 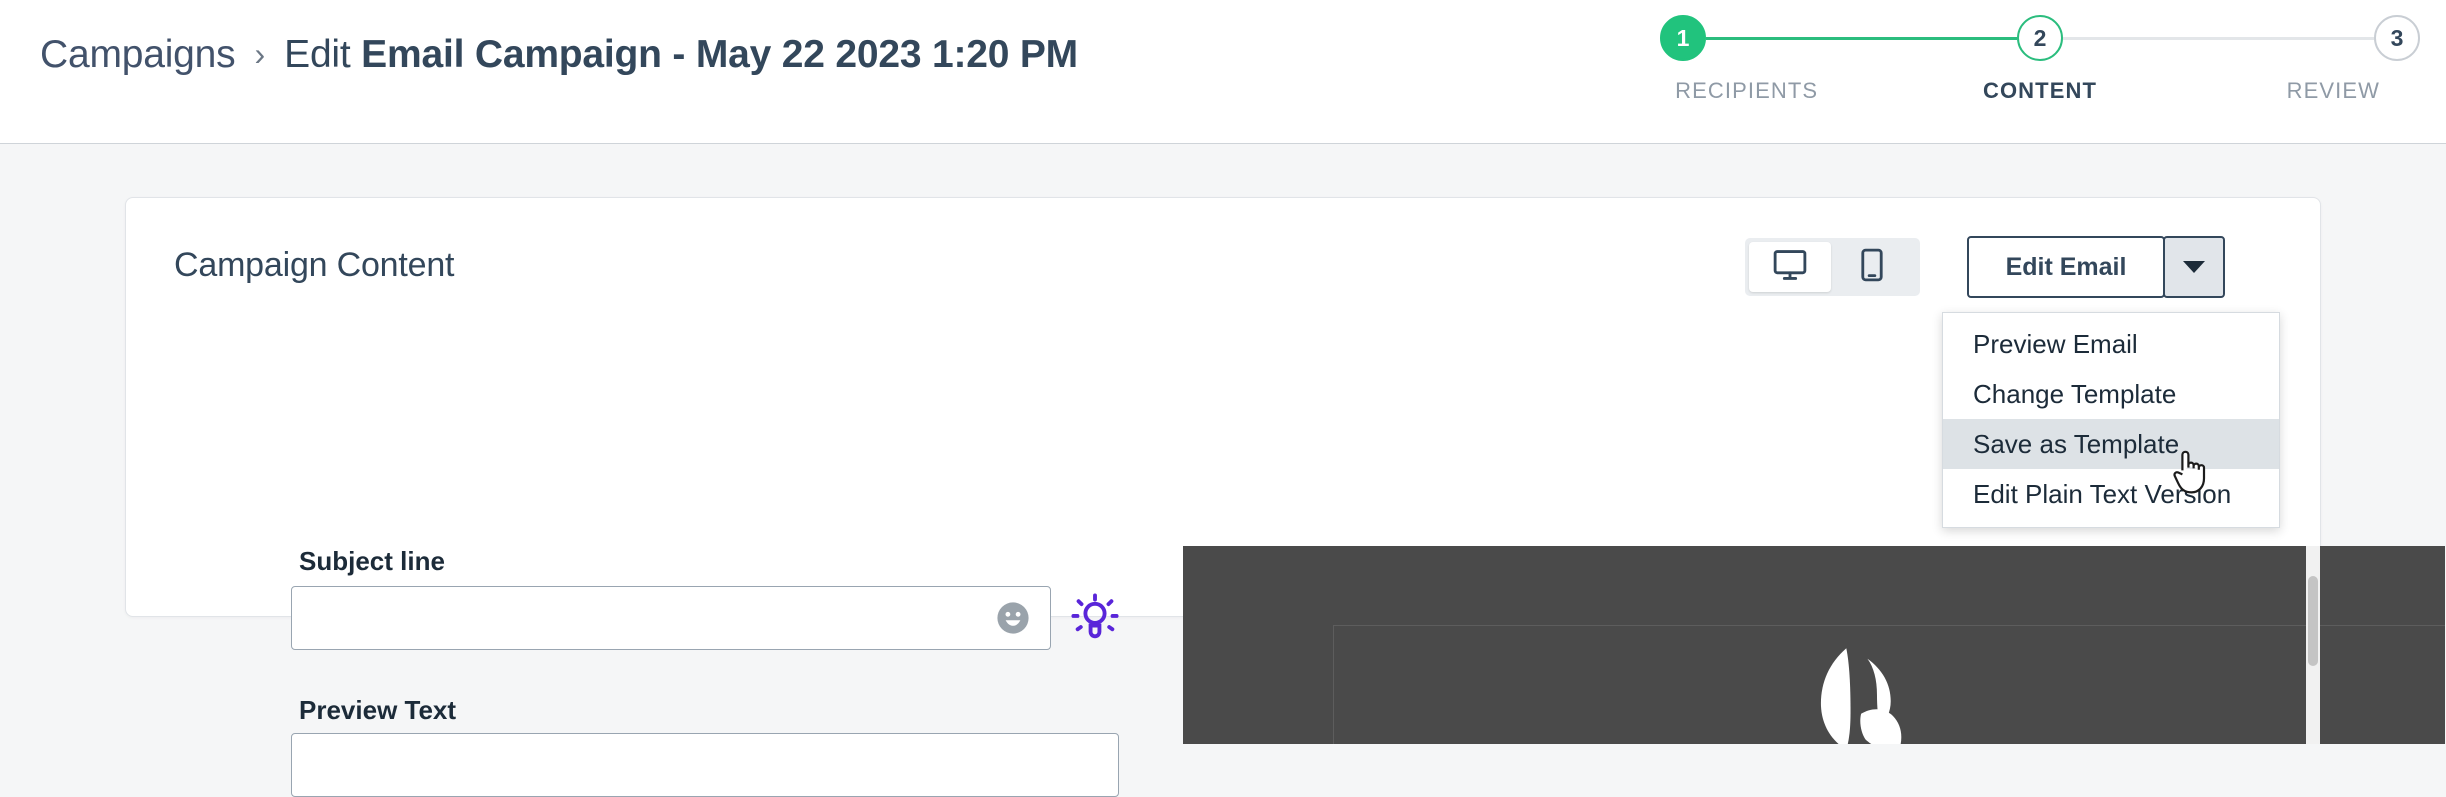 I want to click on stepper-step-1-number: 1, so click(x=1683, y=37).